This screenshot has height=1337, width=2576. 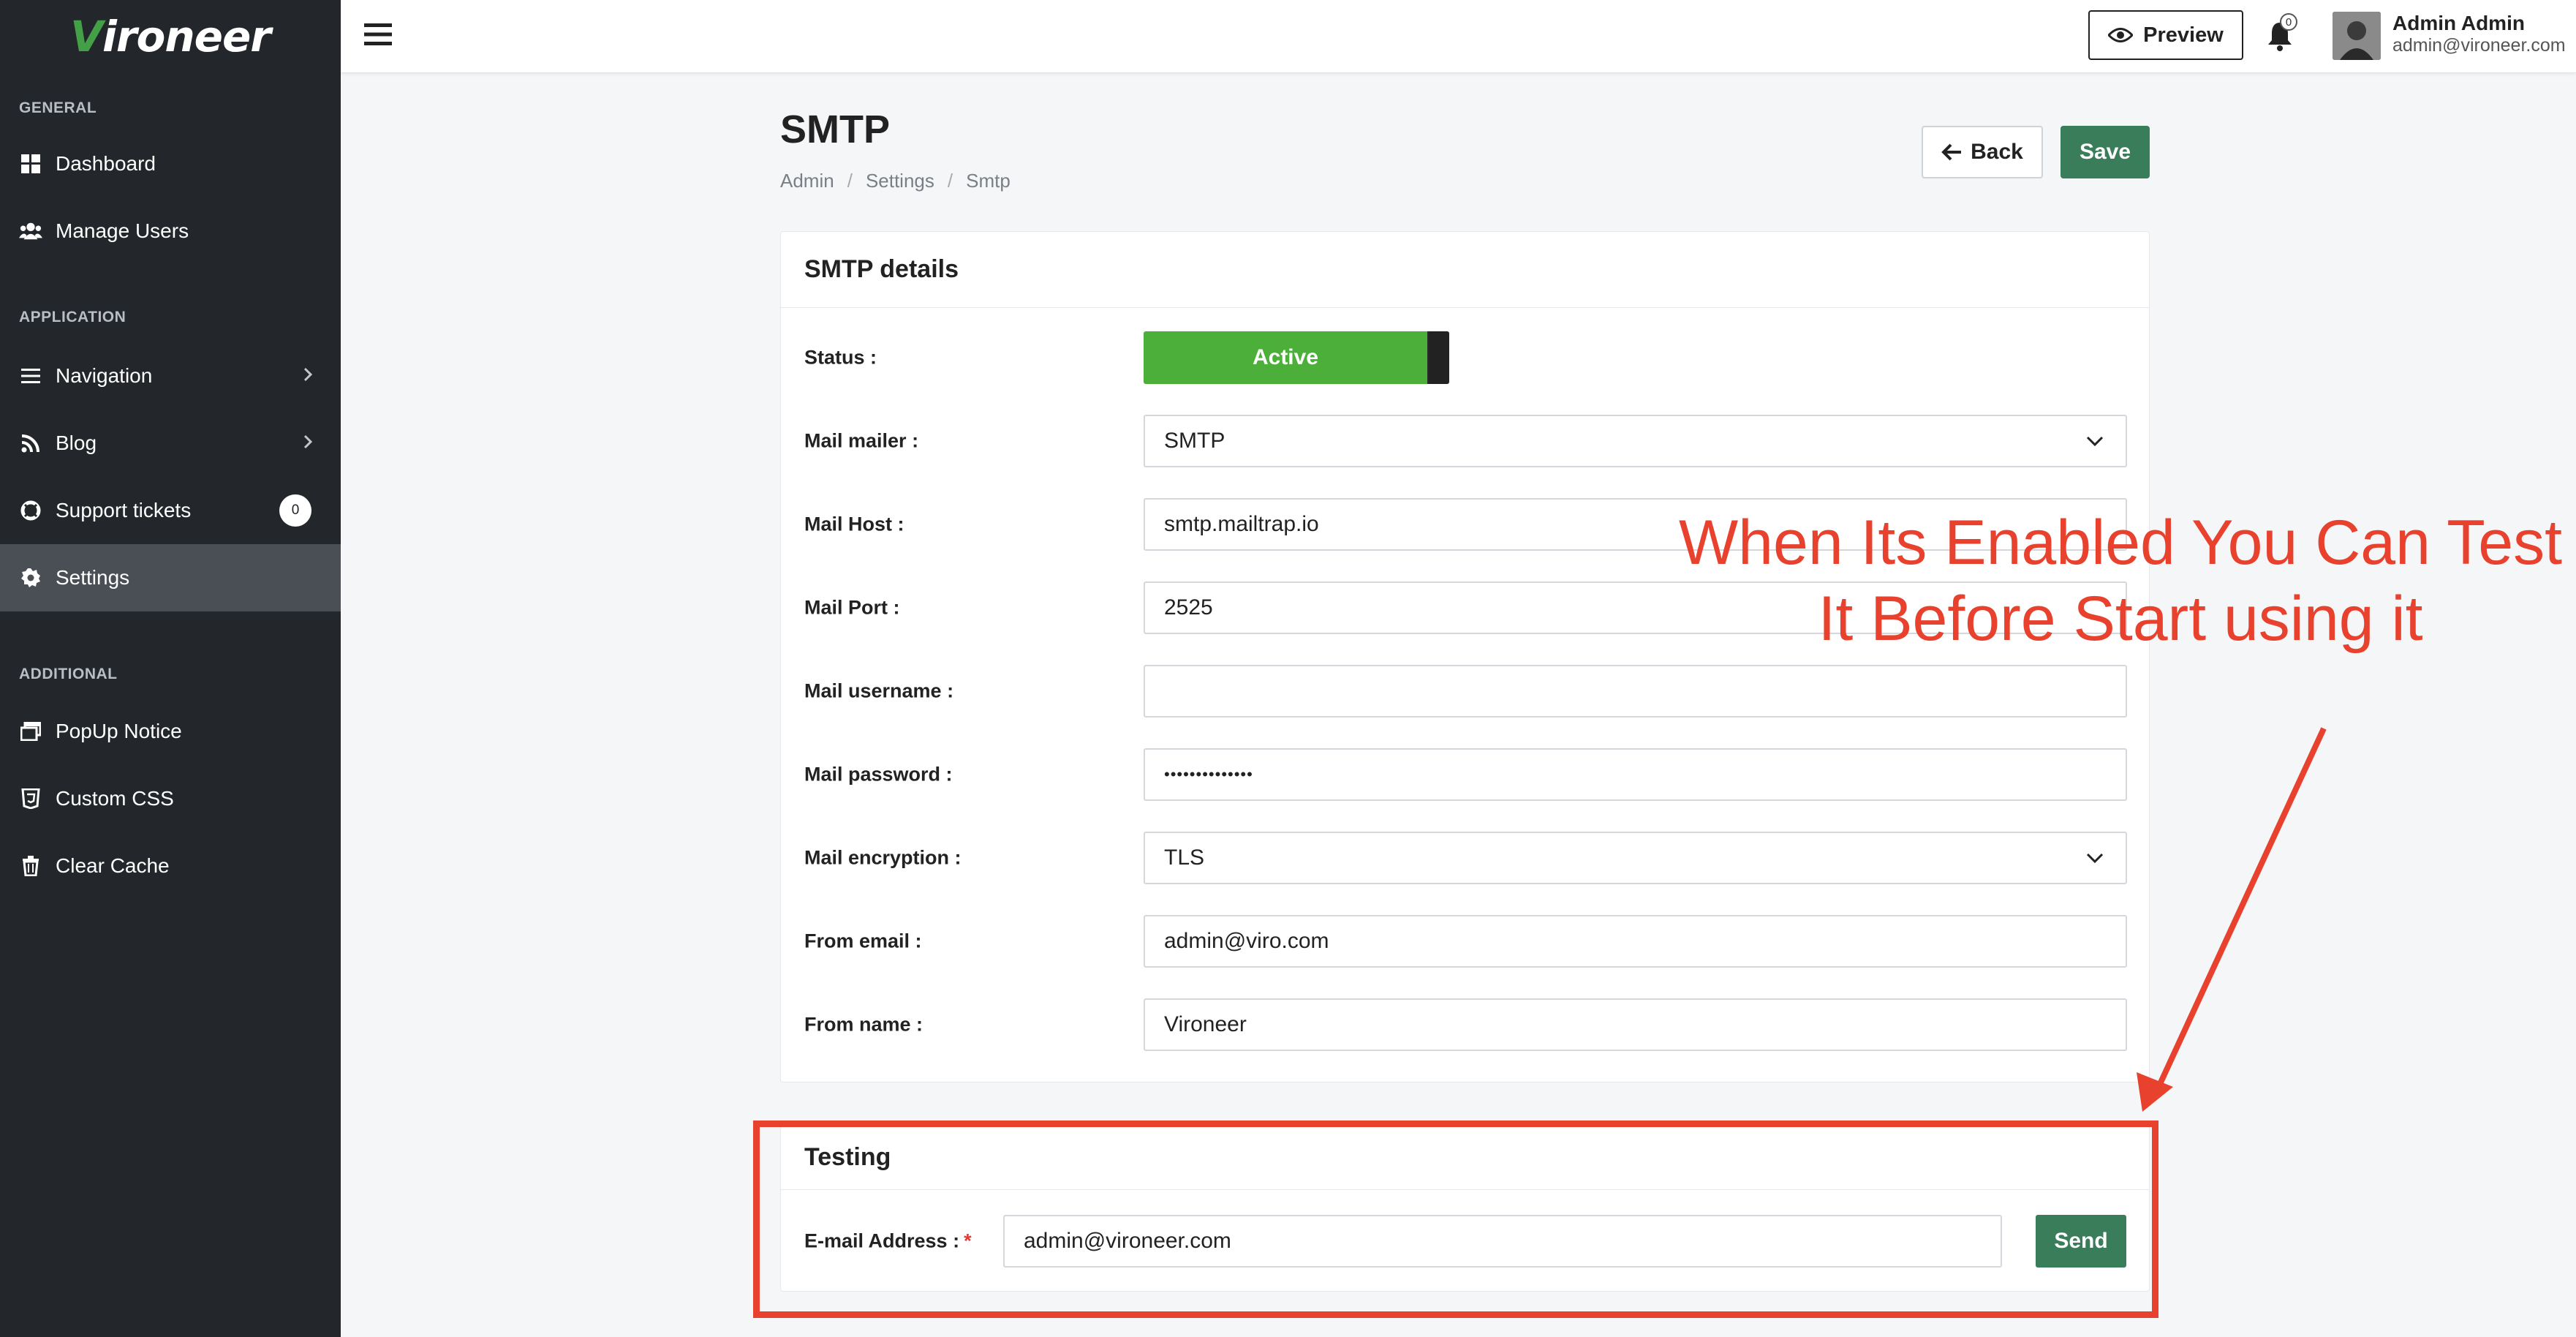 What do you see at coordinates (1465, 357) in the screenshot?
I see `status-row: Status : Active` at bounding box center [1465, 357].